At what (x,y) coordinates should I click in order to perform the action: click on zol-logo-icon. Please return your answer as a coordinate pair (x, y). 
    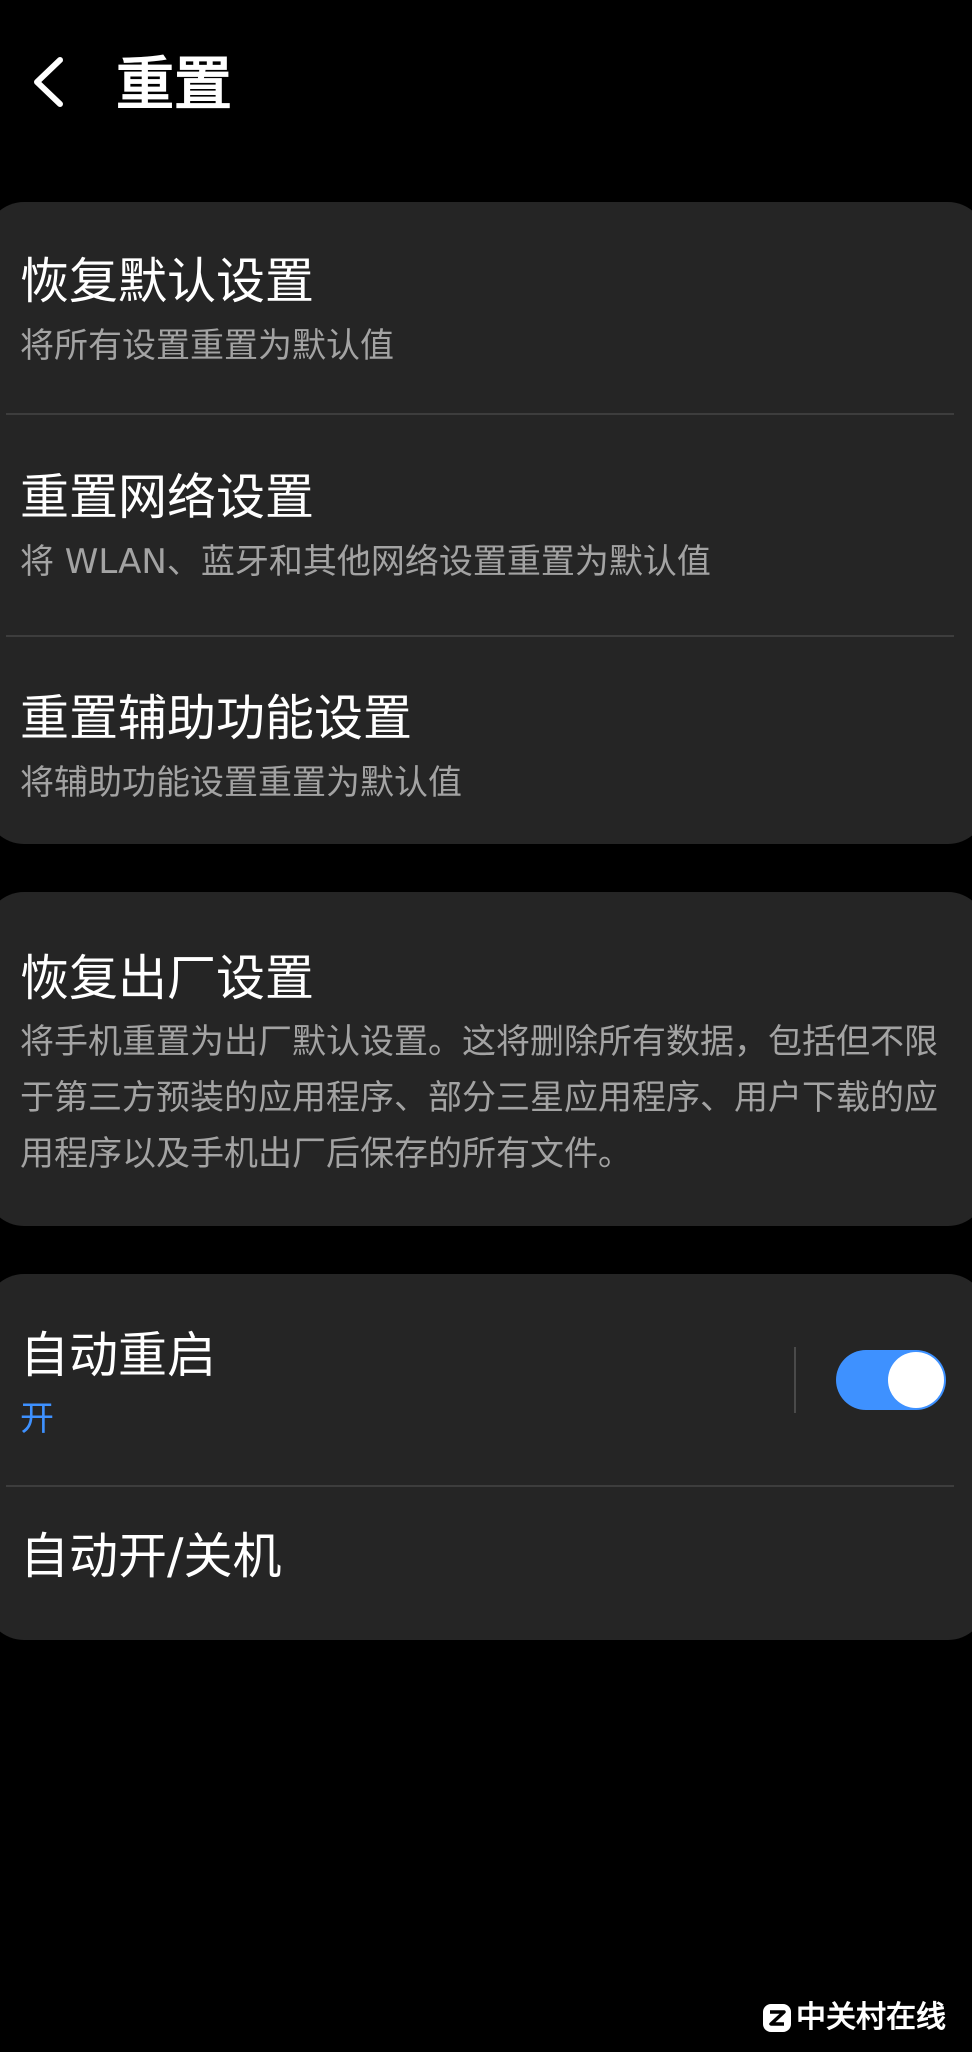
    Looking at the image, I should click on (777, 2018).